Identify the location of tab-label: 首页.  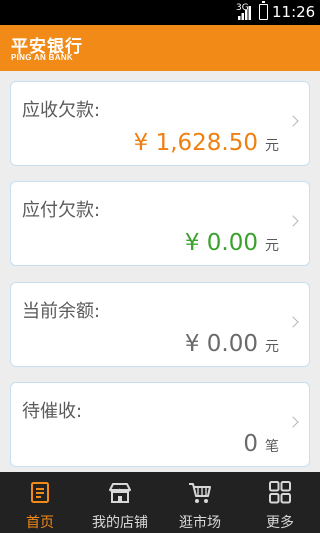
(40, 523).